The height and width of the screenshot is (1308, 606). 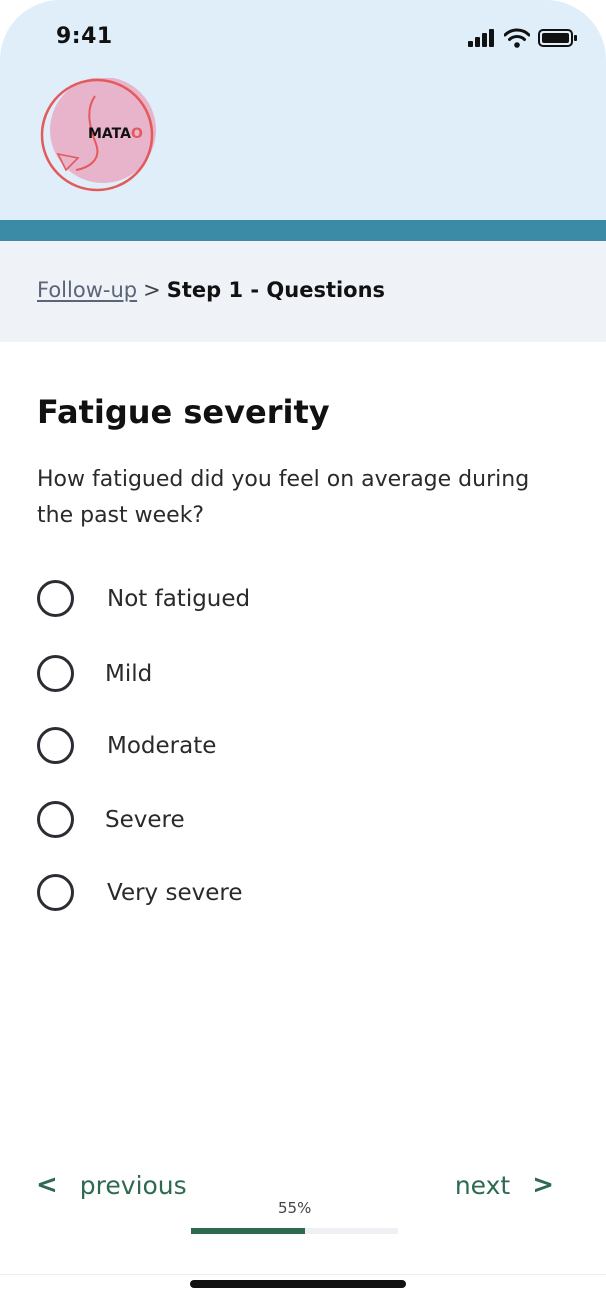 What do you see at coordinates (175, 892) in the screenshot?
I see `option-label: Very severe` at bounding box center [175, 892].